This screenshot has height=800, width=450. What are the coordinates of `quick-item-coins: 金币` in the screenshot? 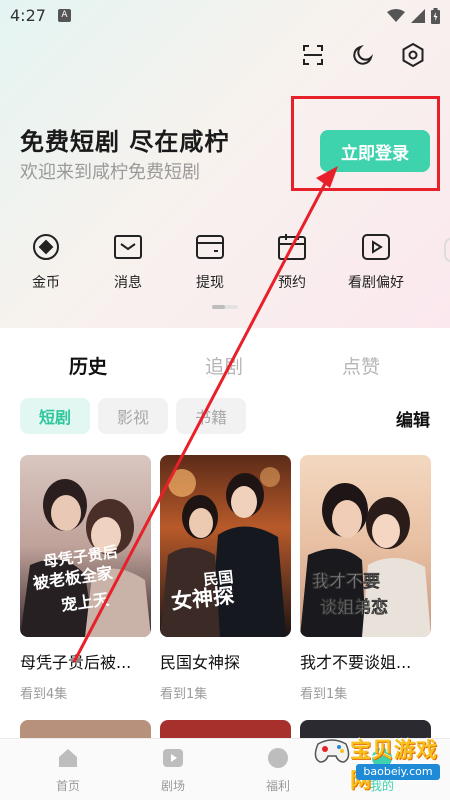 It's located at (46, 262).